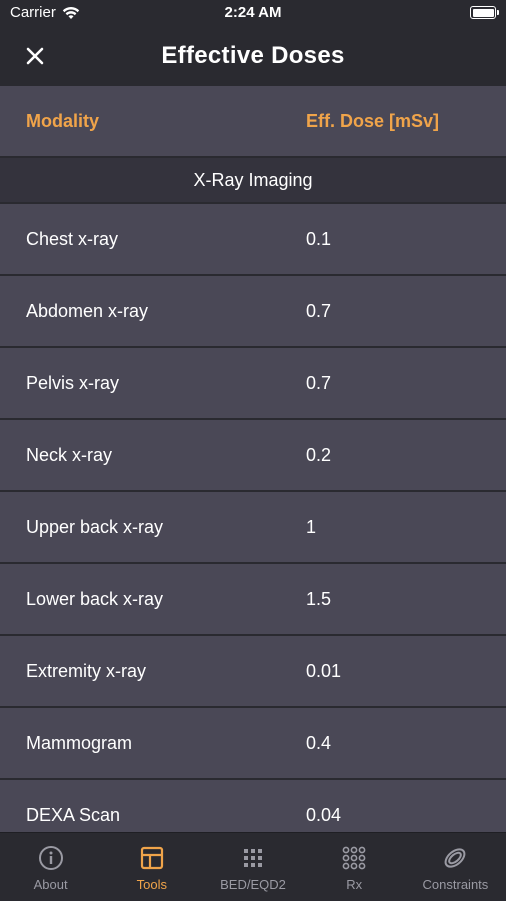 The height and width of the screenshot is (901, 506). What do you see at coordinates (484, 12) in the screenshot?
I see `battery-icon` at bounding box center [484, 12].